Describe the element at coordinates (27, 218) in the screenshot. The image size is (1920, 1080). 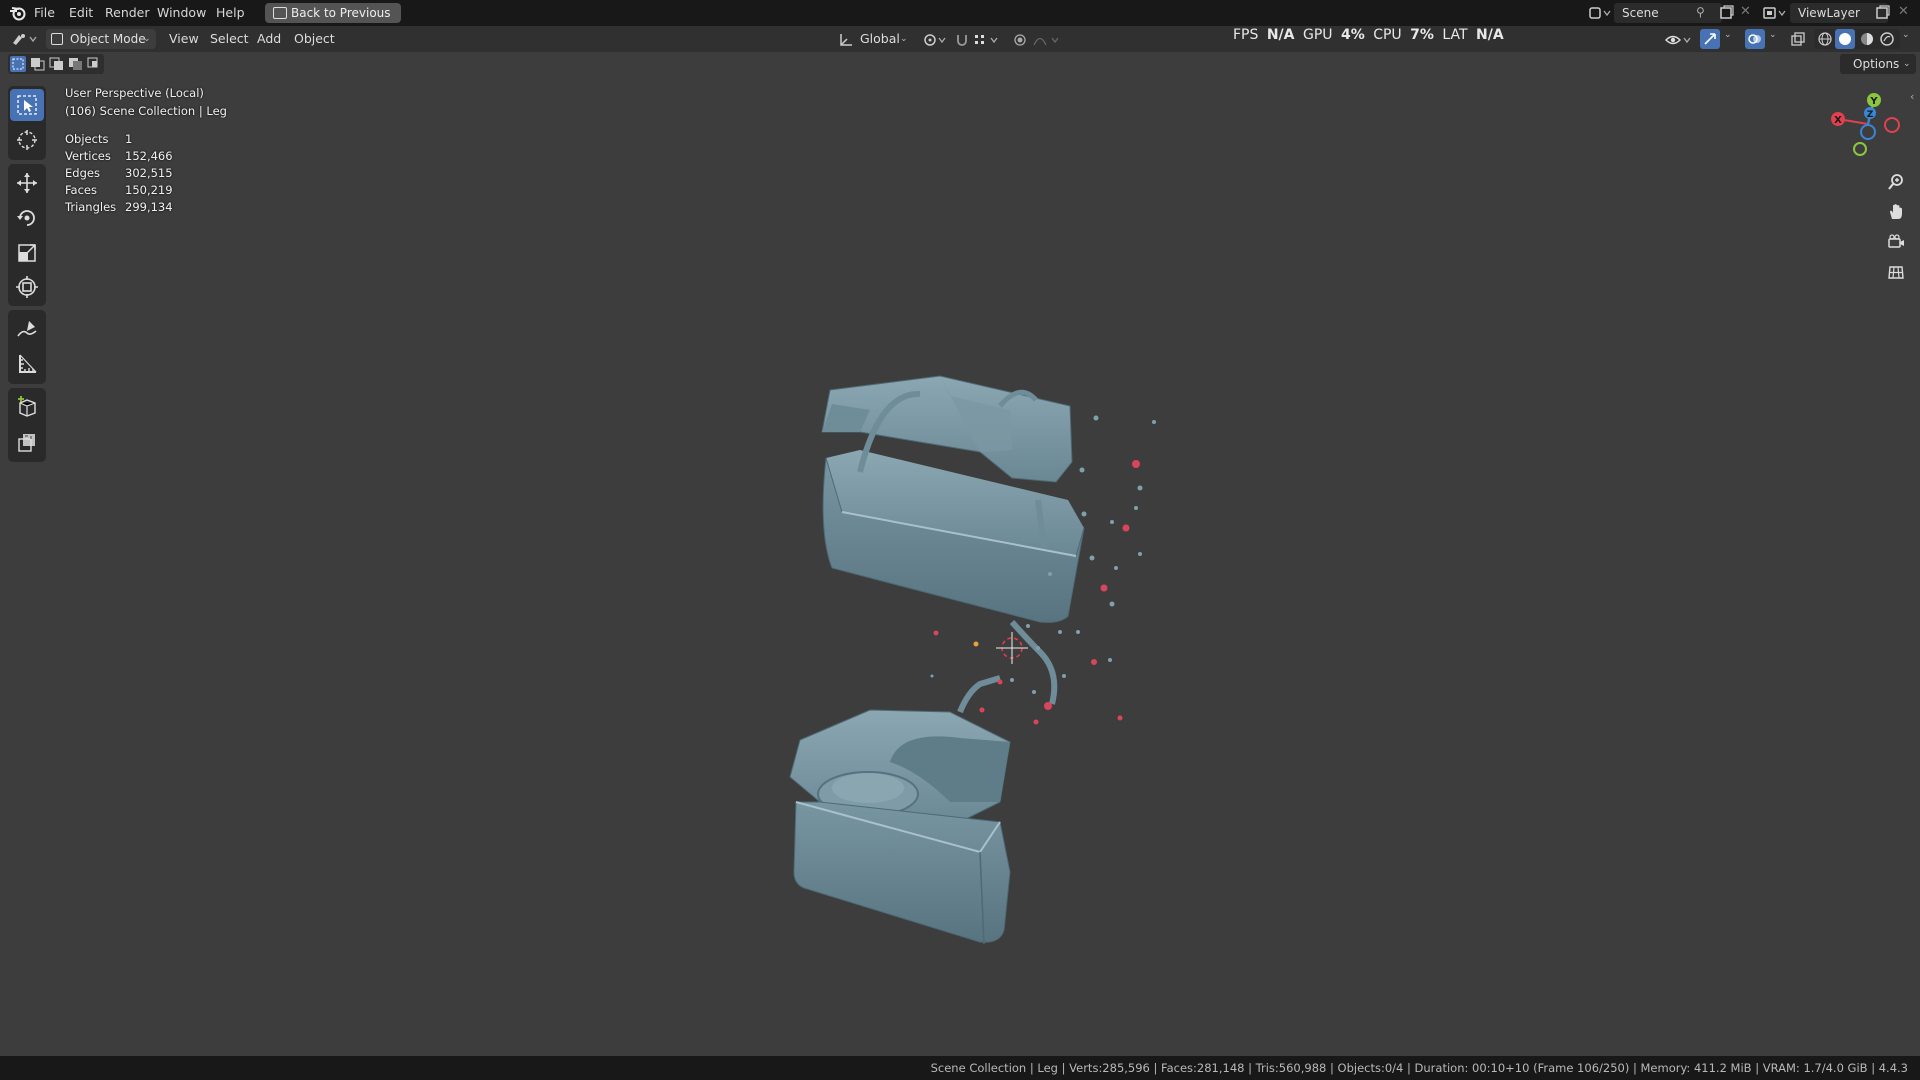
I see `tool-rotate` at that location.